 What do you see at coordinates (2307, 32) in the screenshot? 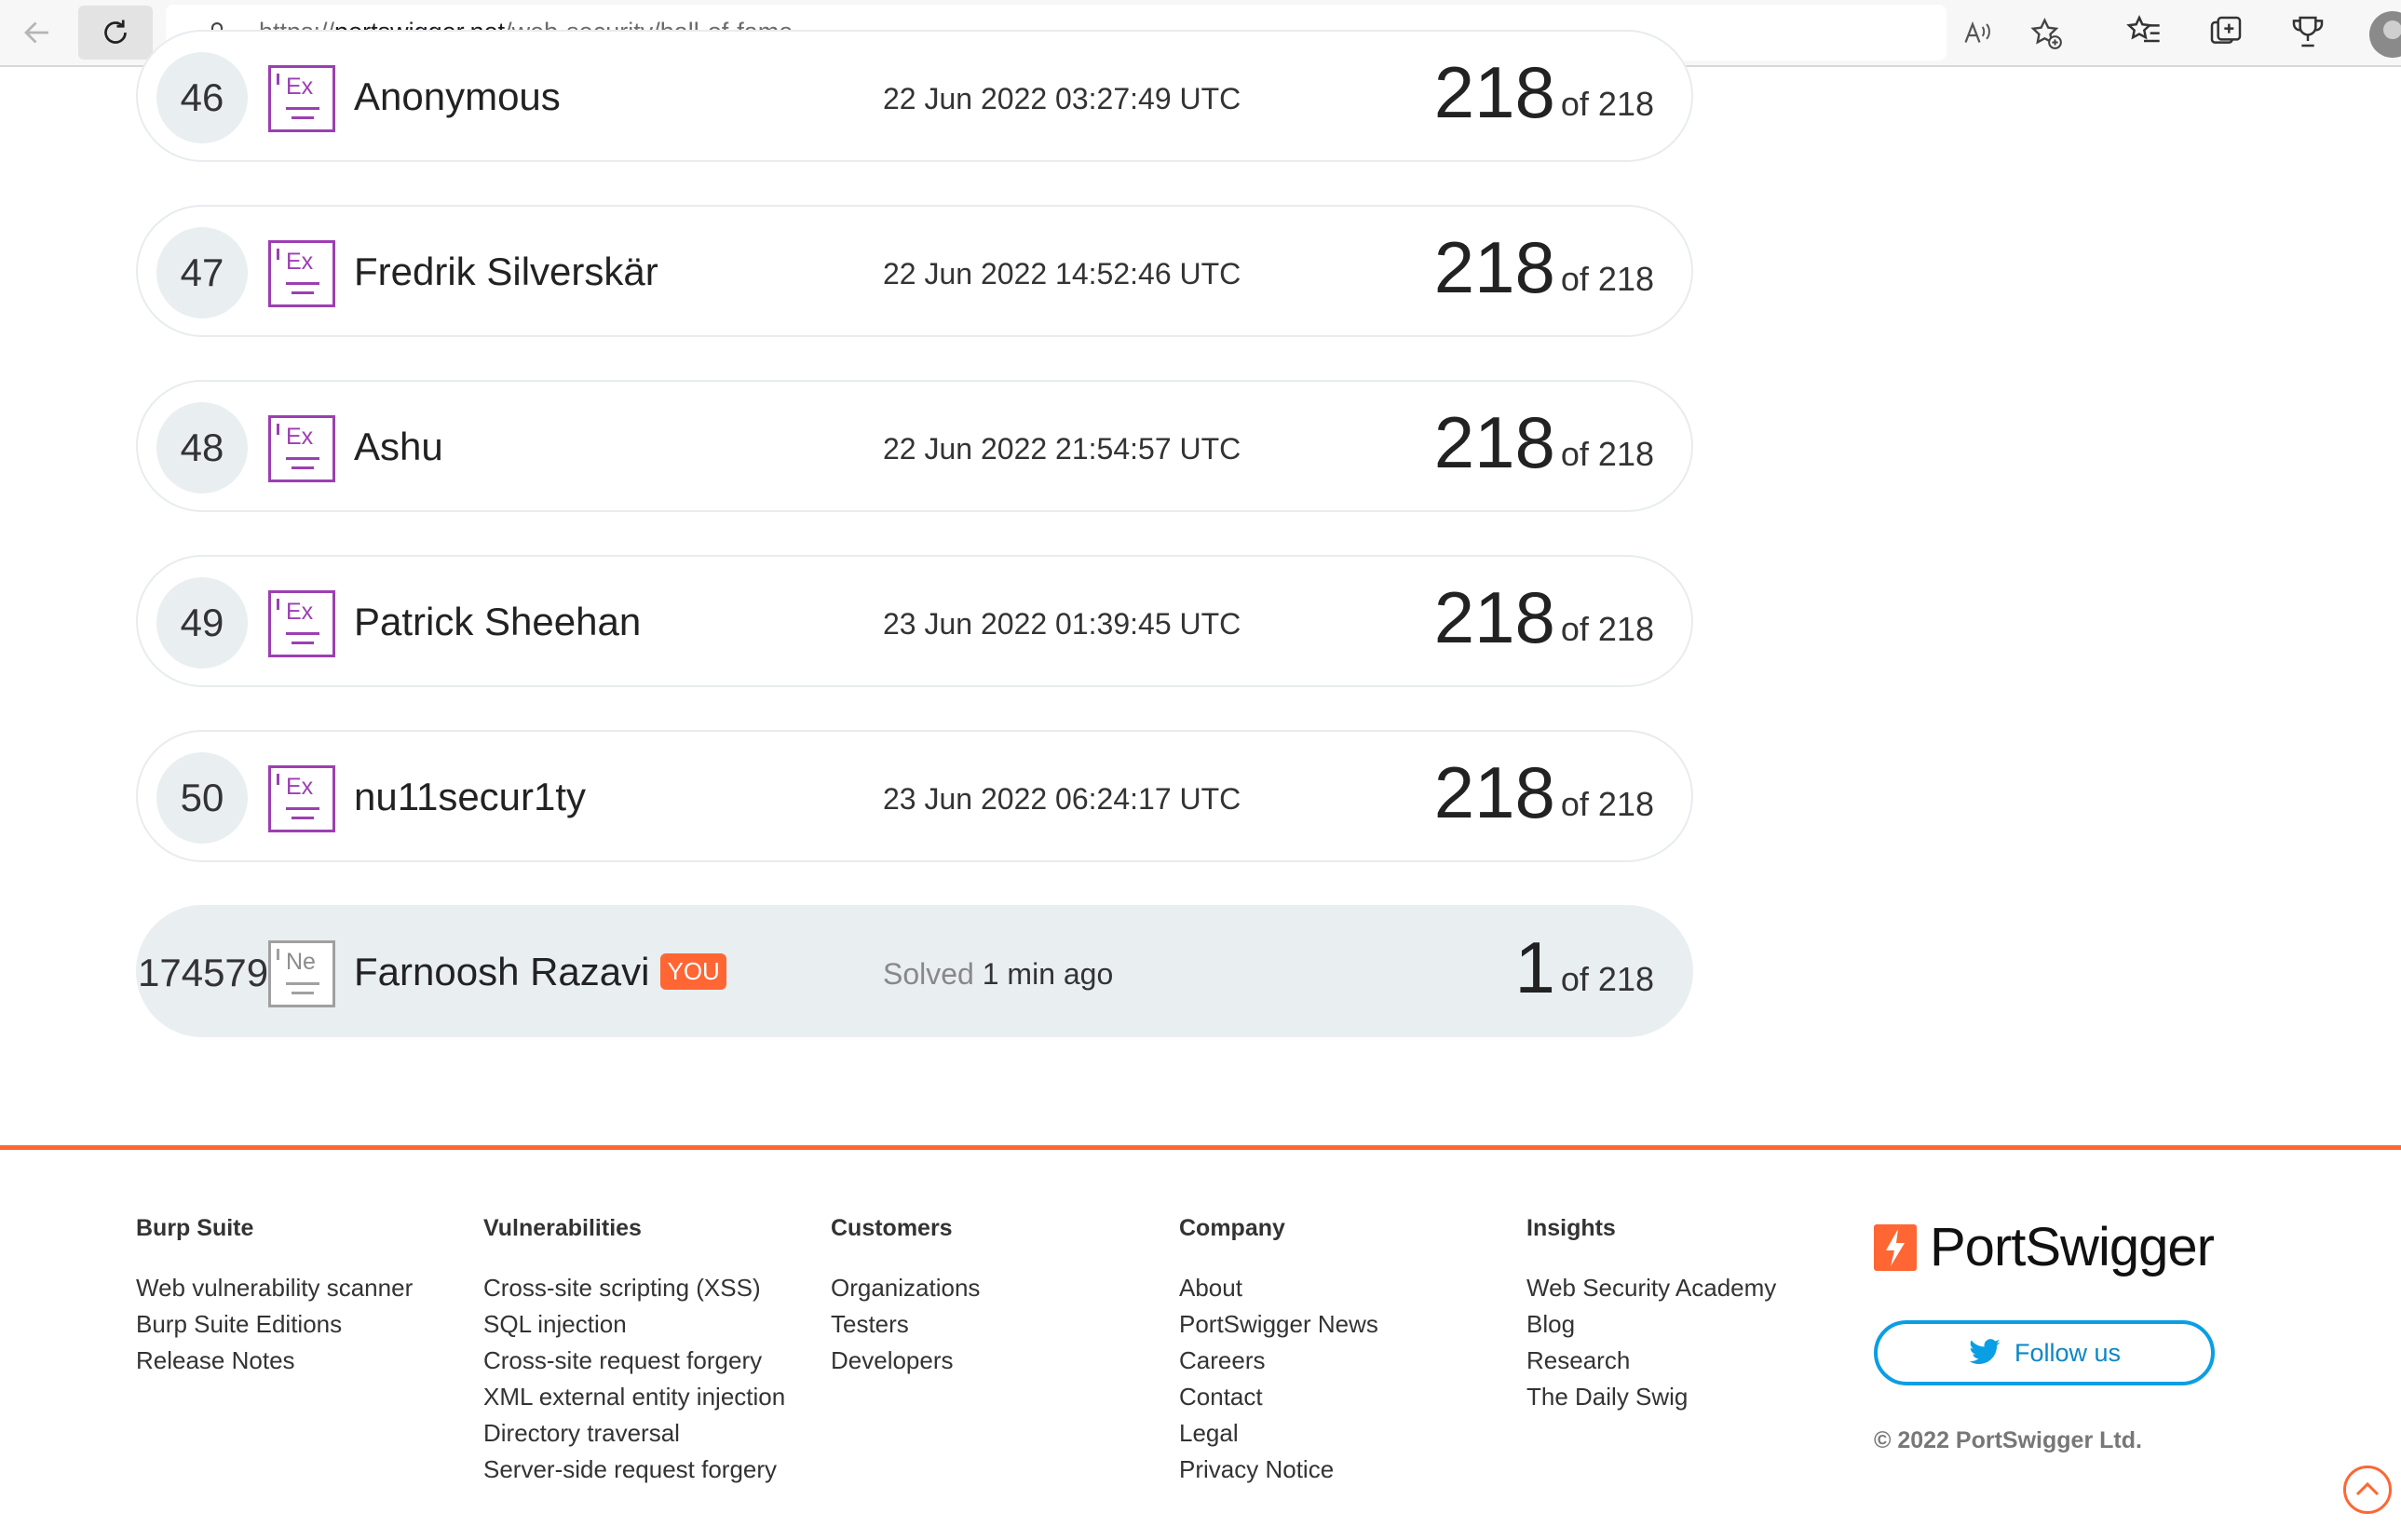
I see `extensions-trophy-icon` at bounding box center [2307, 32].